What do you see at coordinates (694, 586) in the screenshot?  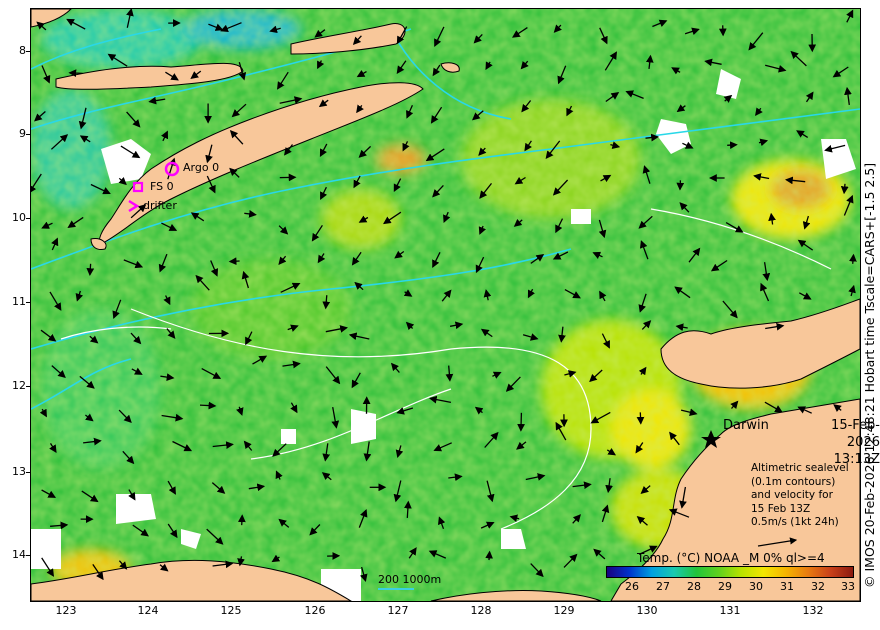 I see `colorbar-tick: 28` at bounding box center [694, 586].